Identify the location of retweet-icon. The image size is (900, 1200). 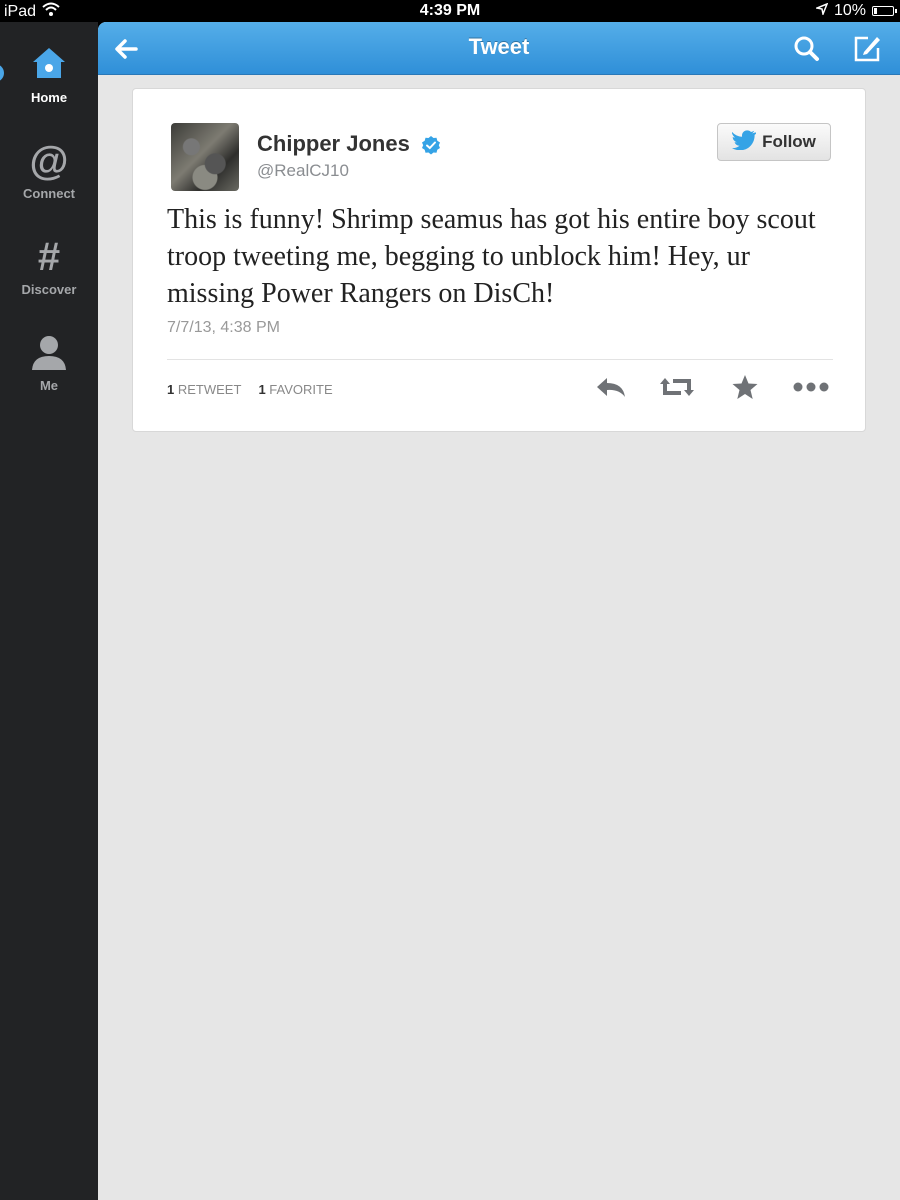
(677, 389).